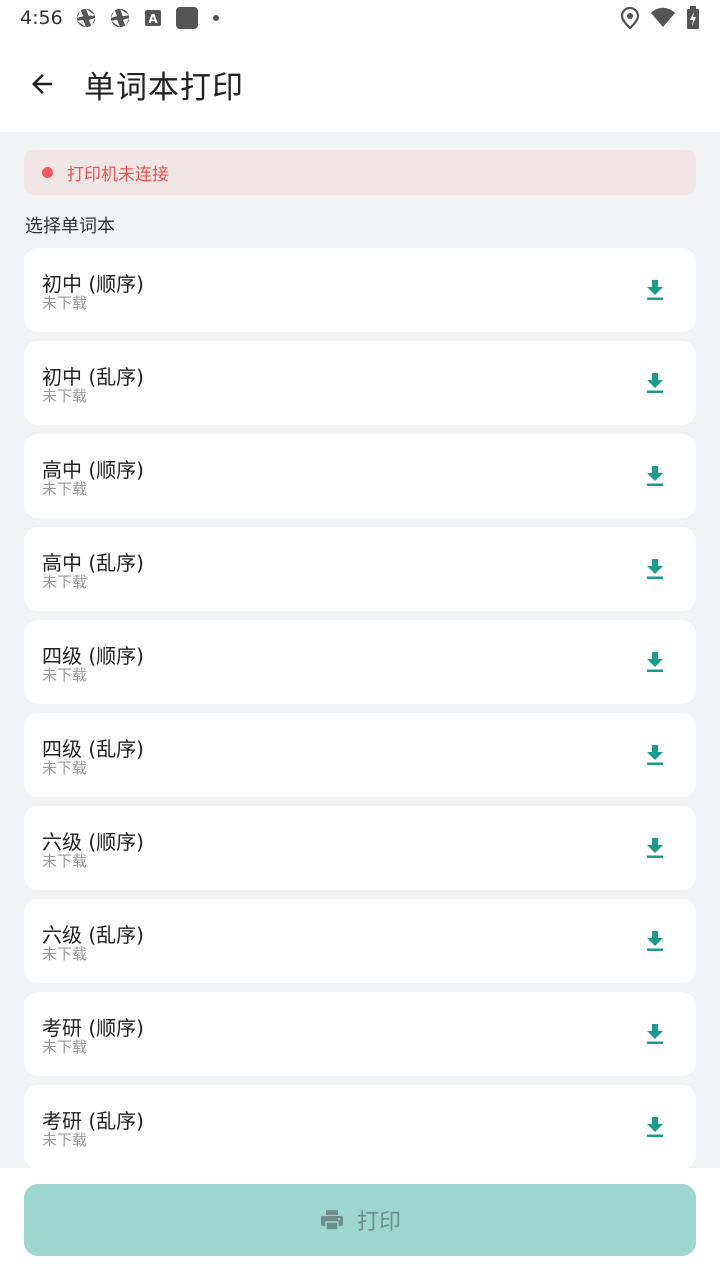 The image size is (720, 1280). I want to click on wordbook-item: 考研 (顺序) 未下载, so click(360, 1034).